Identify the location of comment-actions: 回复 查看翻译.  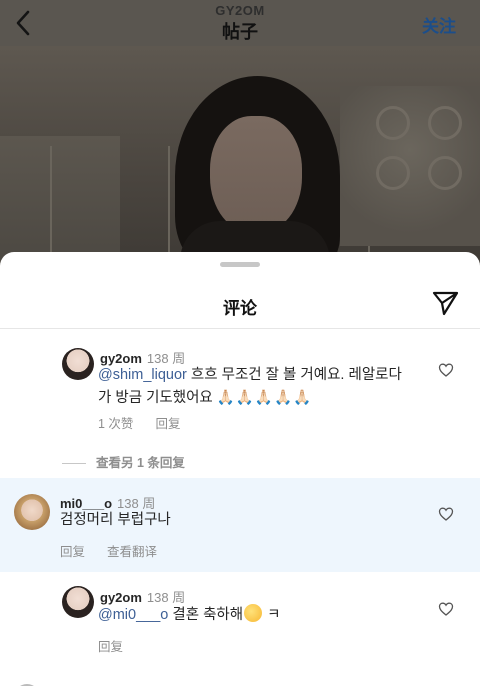
(119, 550).